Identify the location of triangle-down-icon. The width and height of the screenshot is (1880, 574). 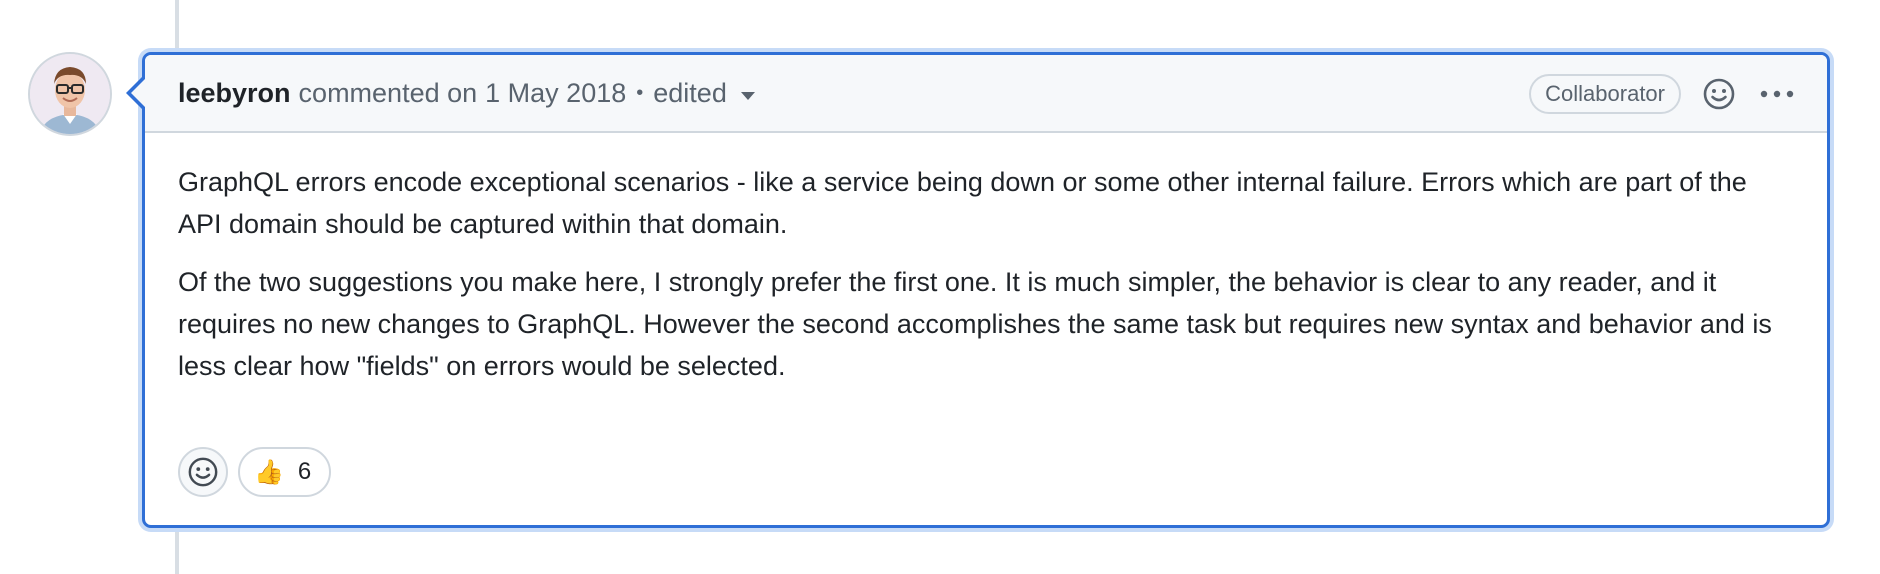
(747, 96).